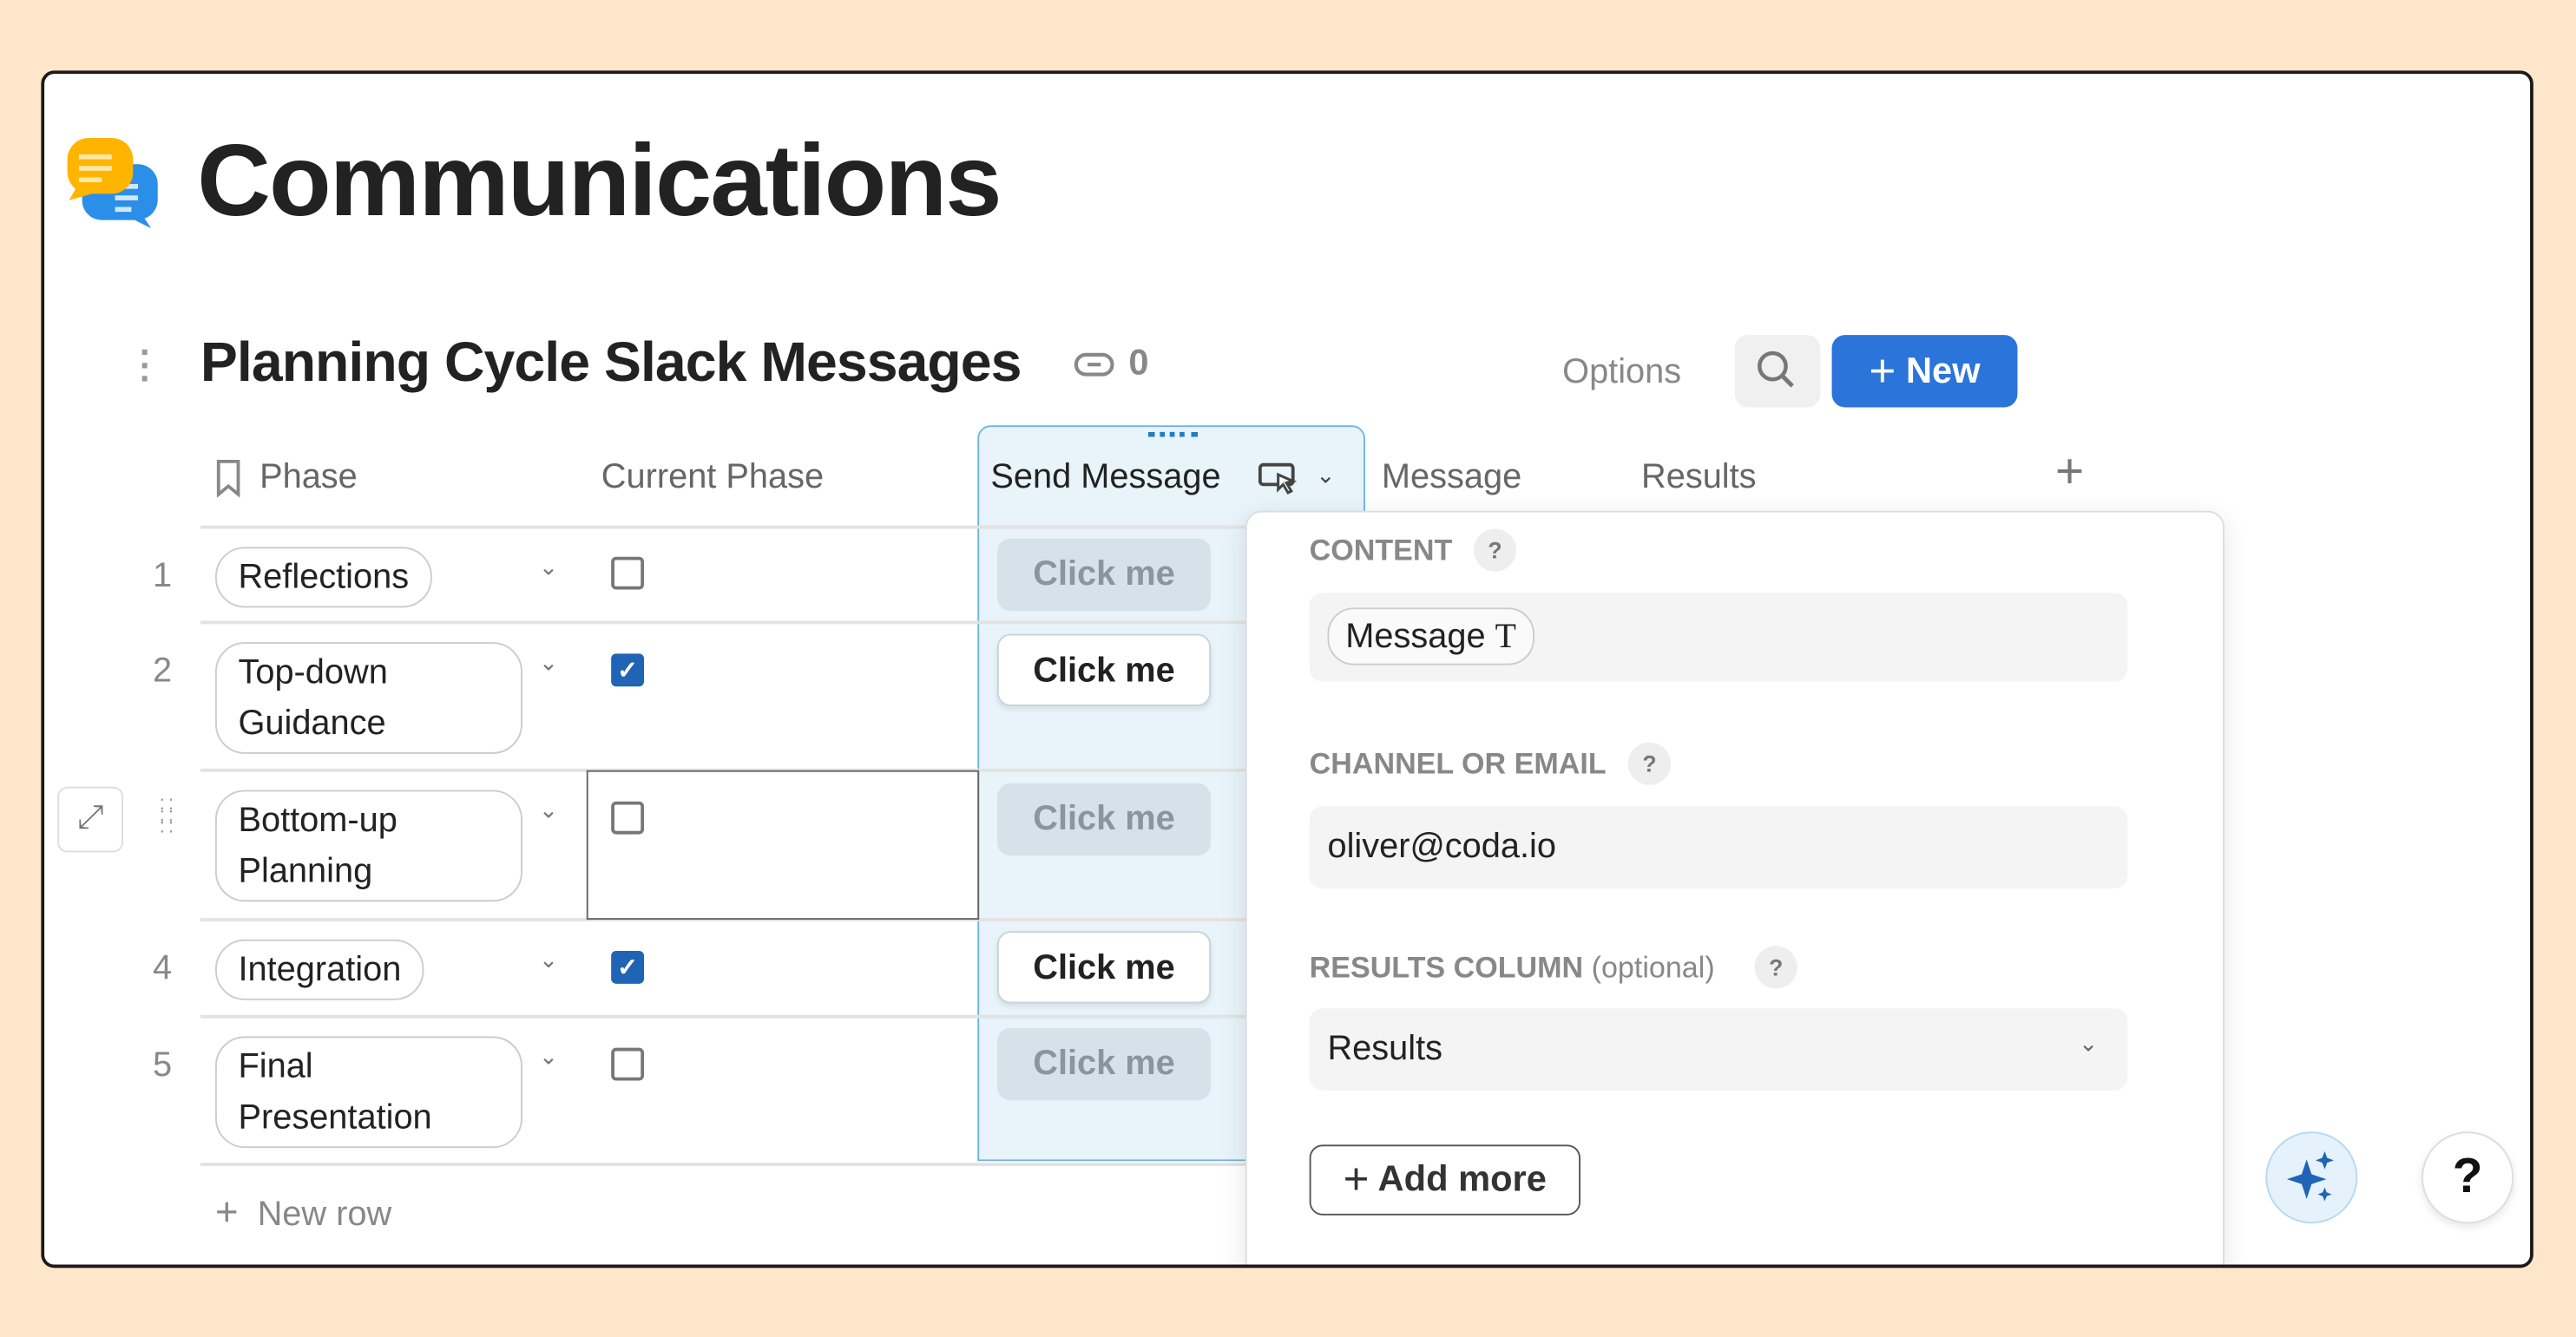 The width and height of the screenshot is (2576, 1337). What do you see at coordinates (2468, 1177) in the screenshot?
I see `help-button: ?` at bounding box center [2468, 1177].